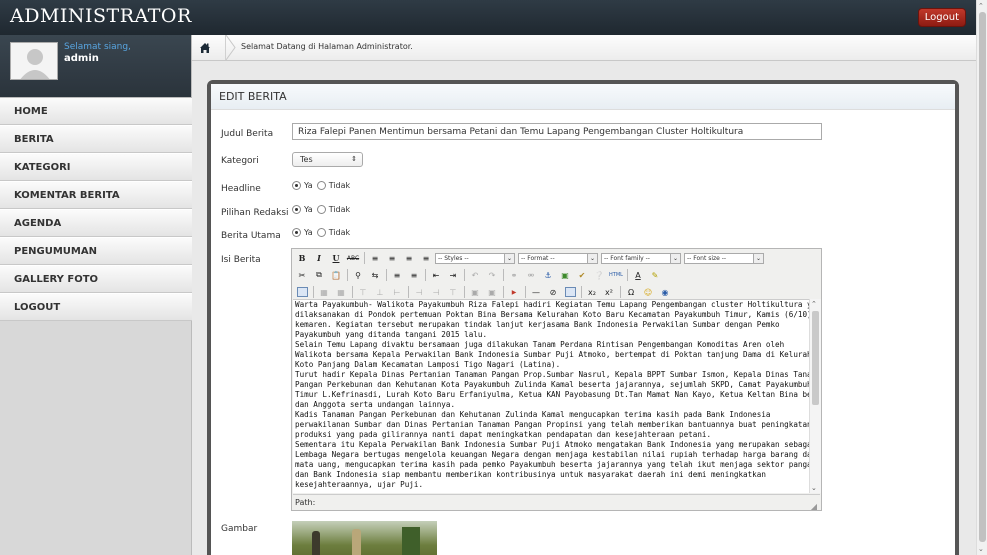 This screenshot has height=555, width=987. I want to click on headline-ya-radio, so click(296, 185).